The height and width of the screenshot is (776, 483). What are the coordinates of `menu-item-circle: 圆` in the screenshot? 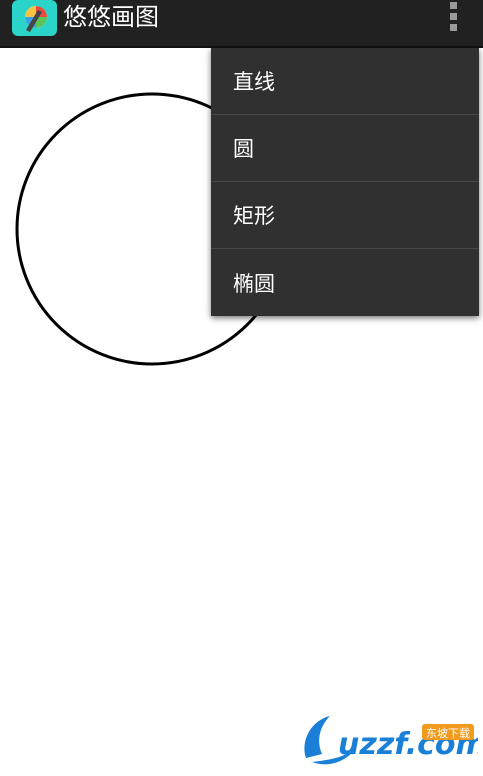 It's located at (345, 148).